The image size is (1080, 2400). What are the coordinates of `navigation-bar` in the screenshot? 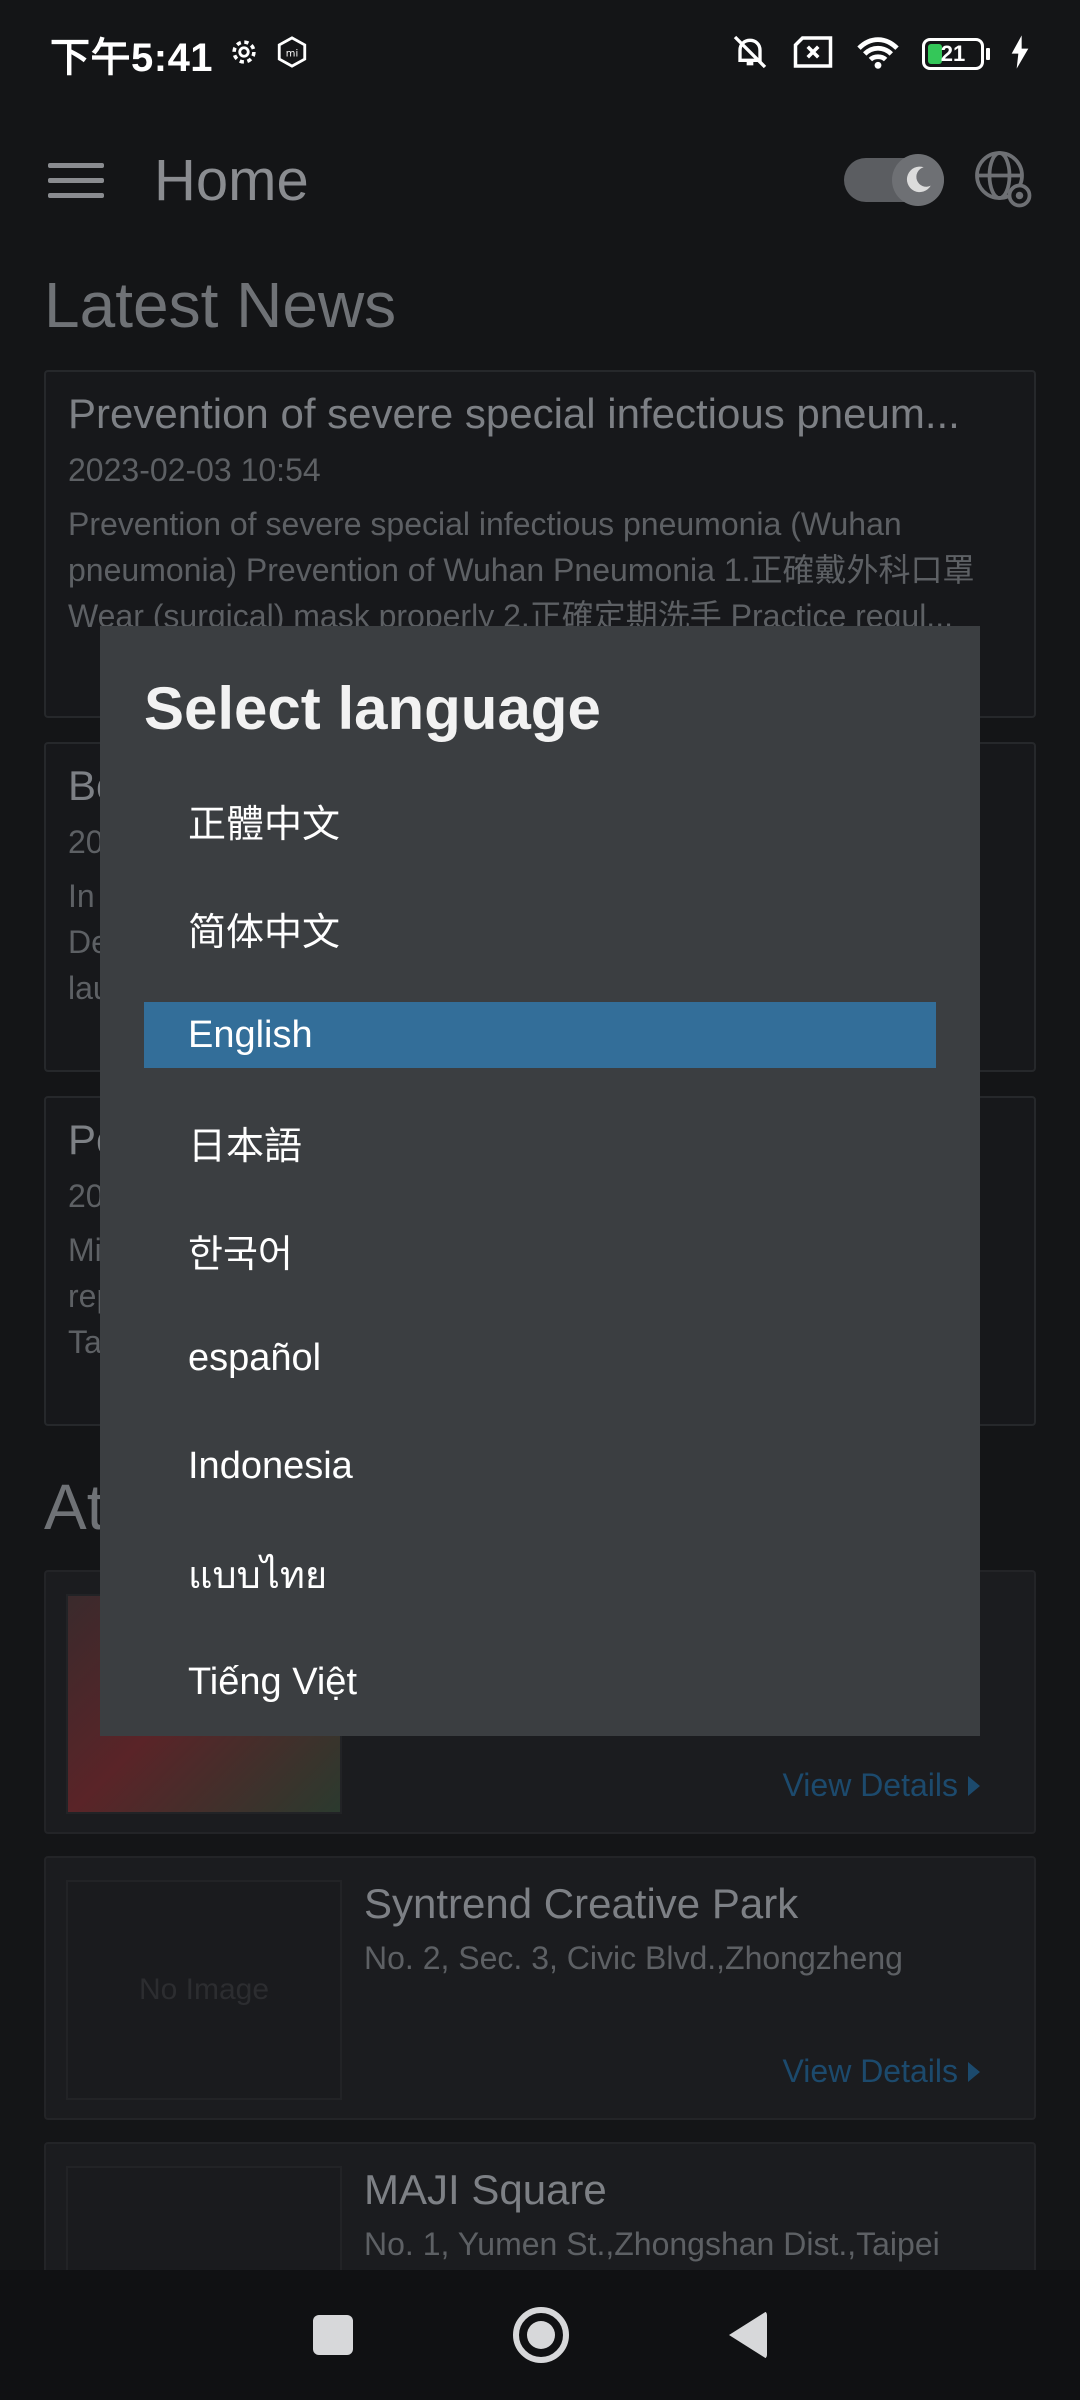 It's located at (540, 2335).